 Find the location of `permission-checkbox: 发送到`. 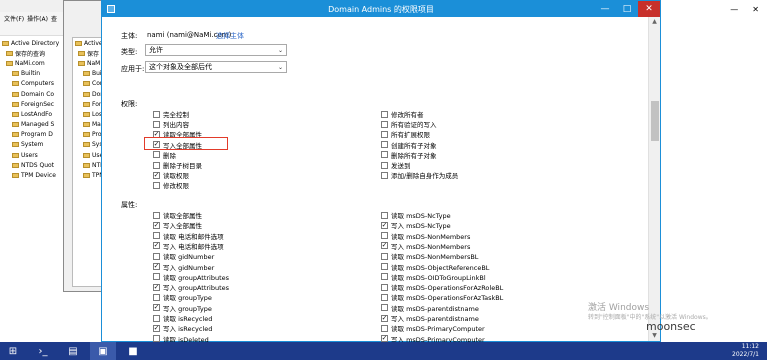

permission-checkbox: 发送到 is located at coordinates (396, 165).